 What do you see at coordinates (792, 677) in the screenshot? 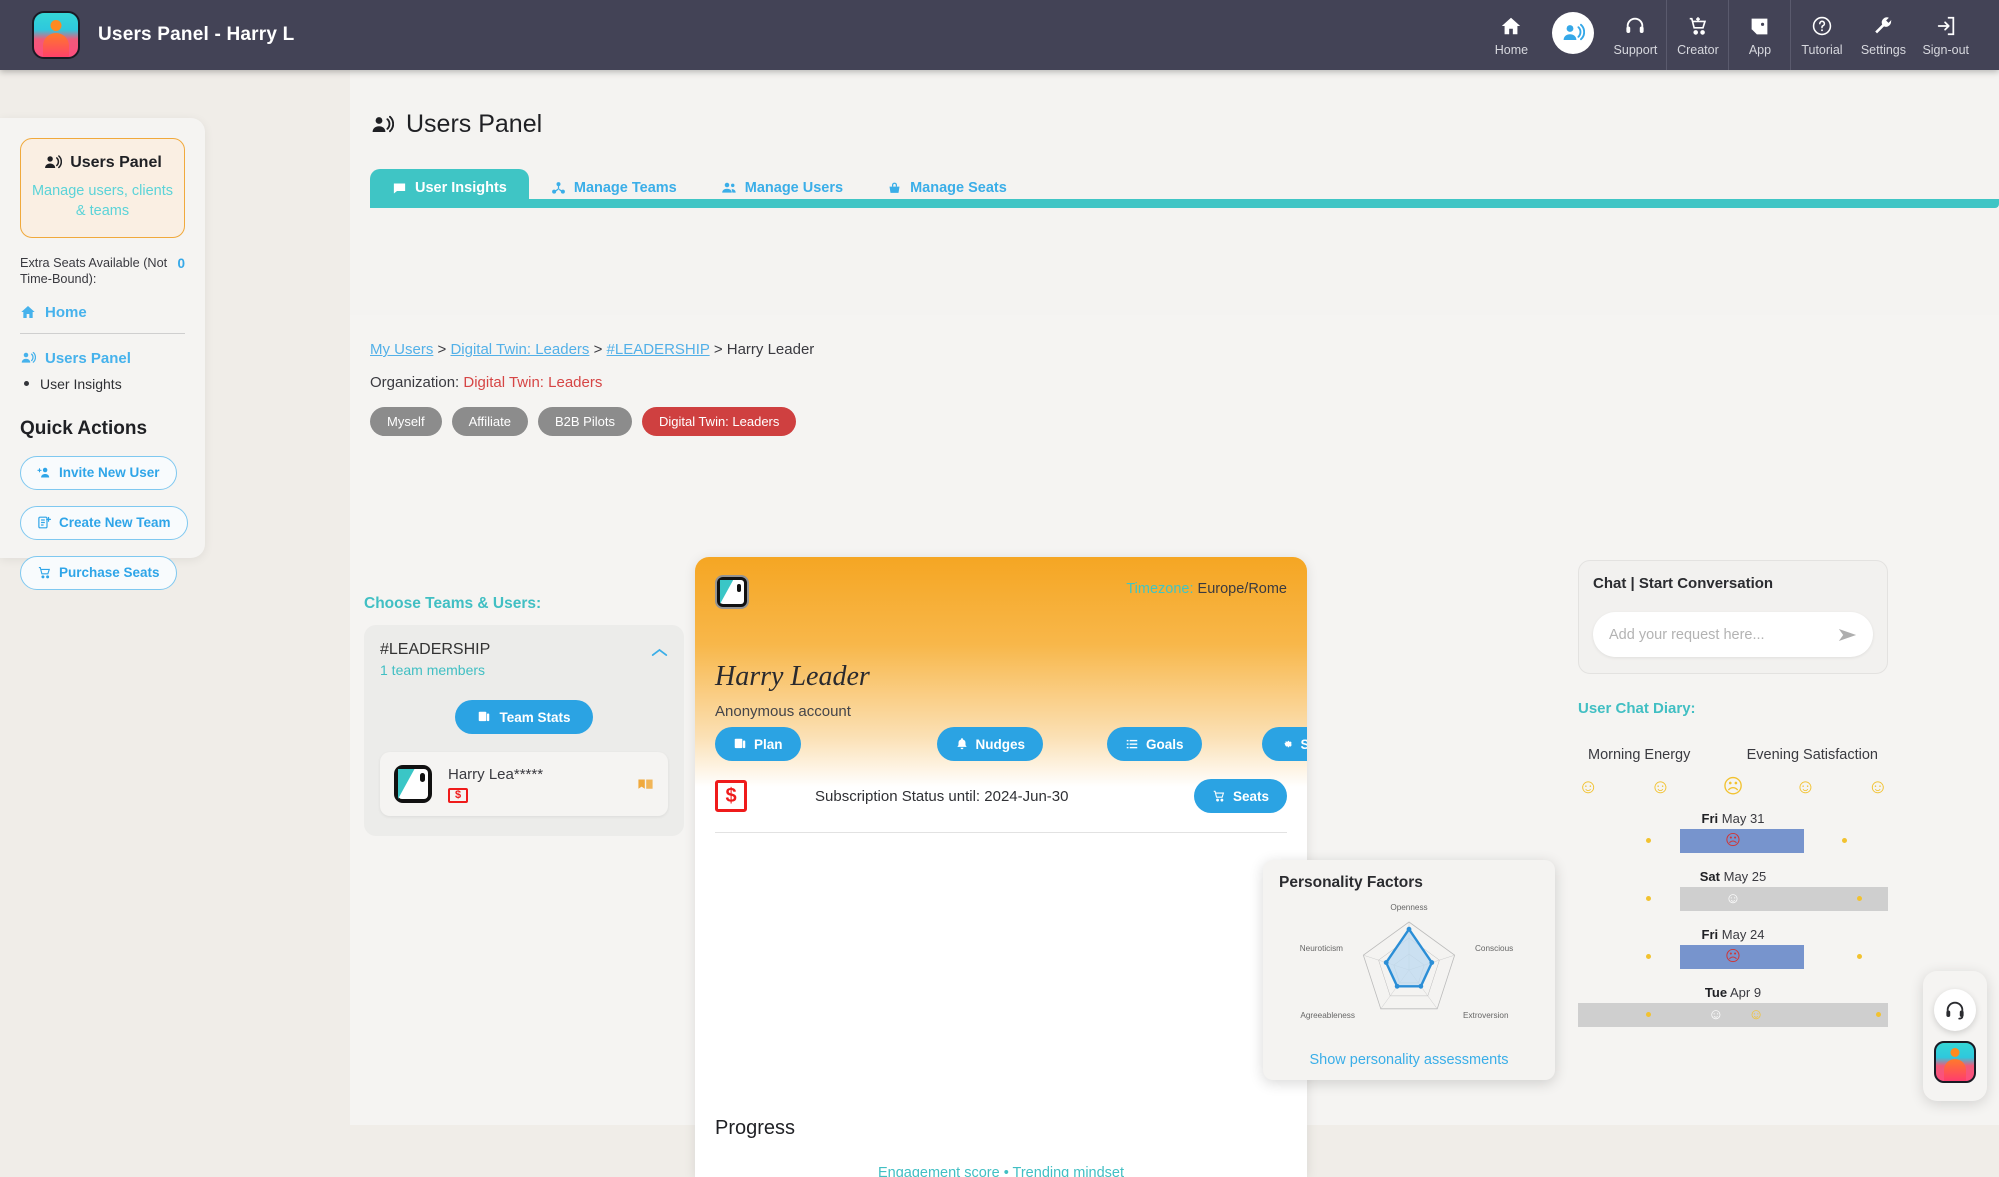
I see `user-name: Harry Leader` at bounding box center [792, 677].